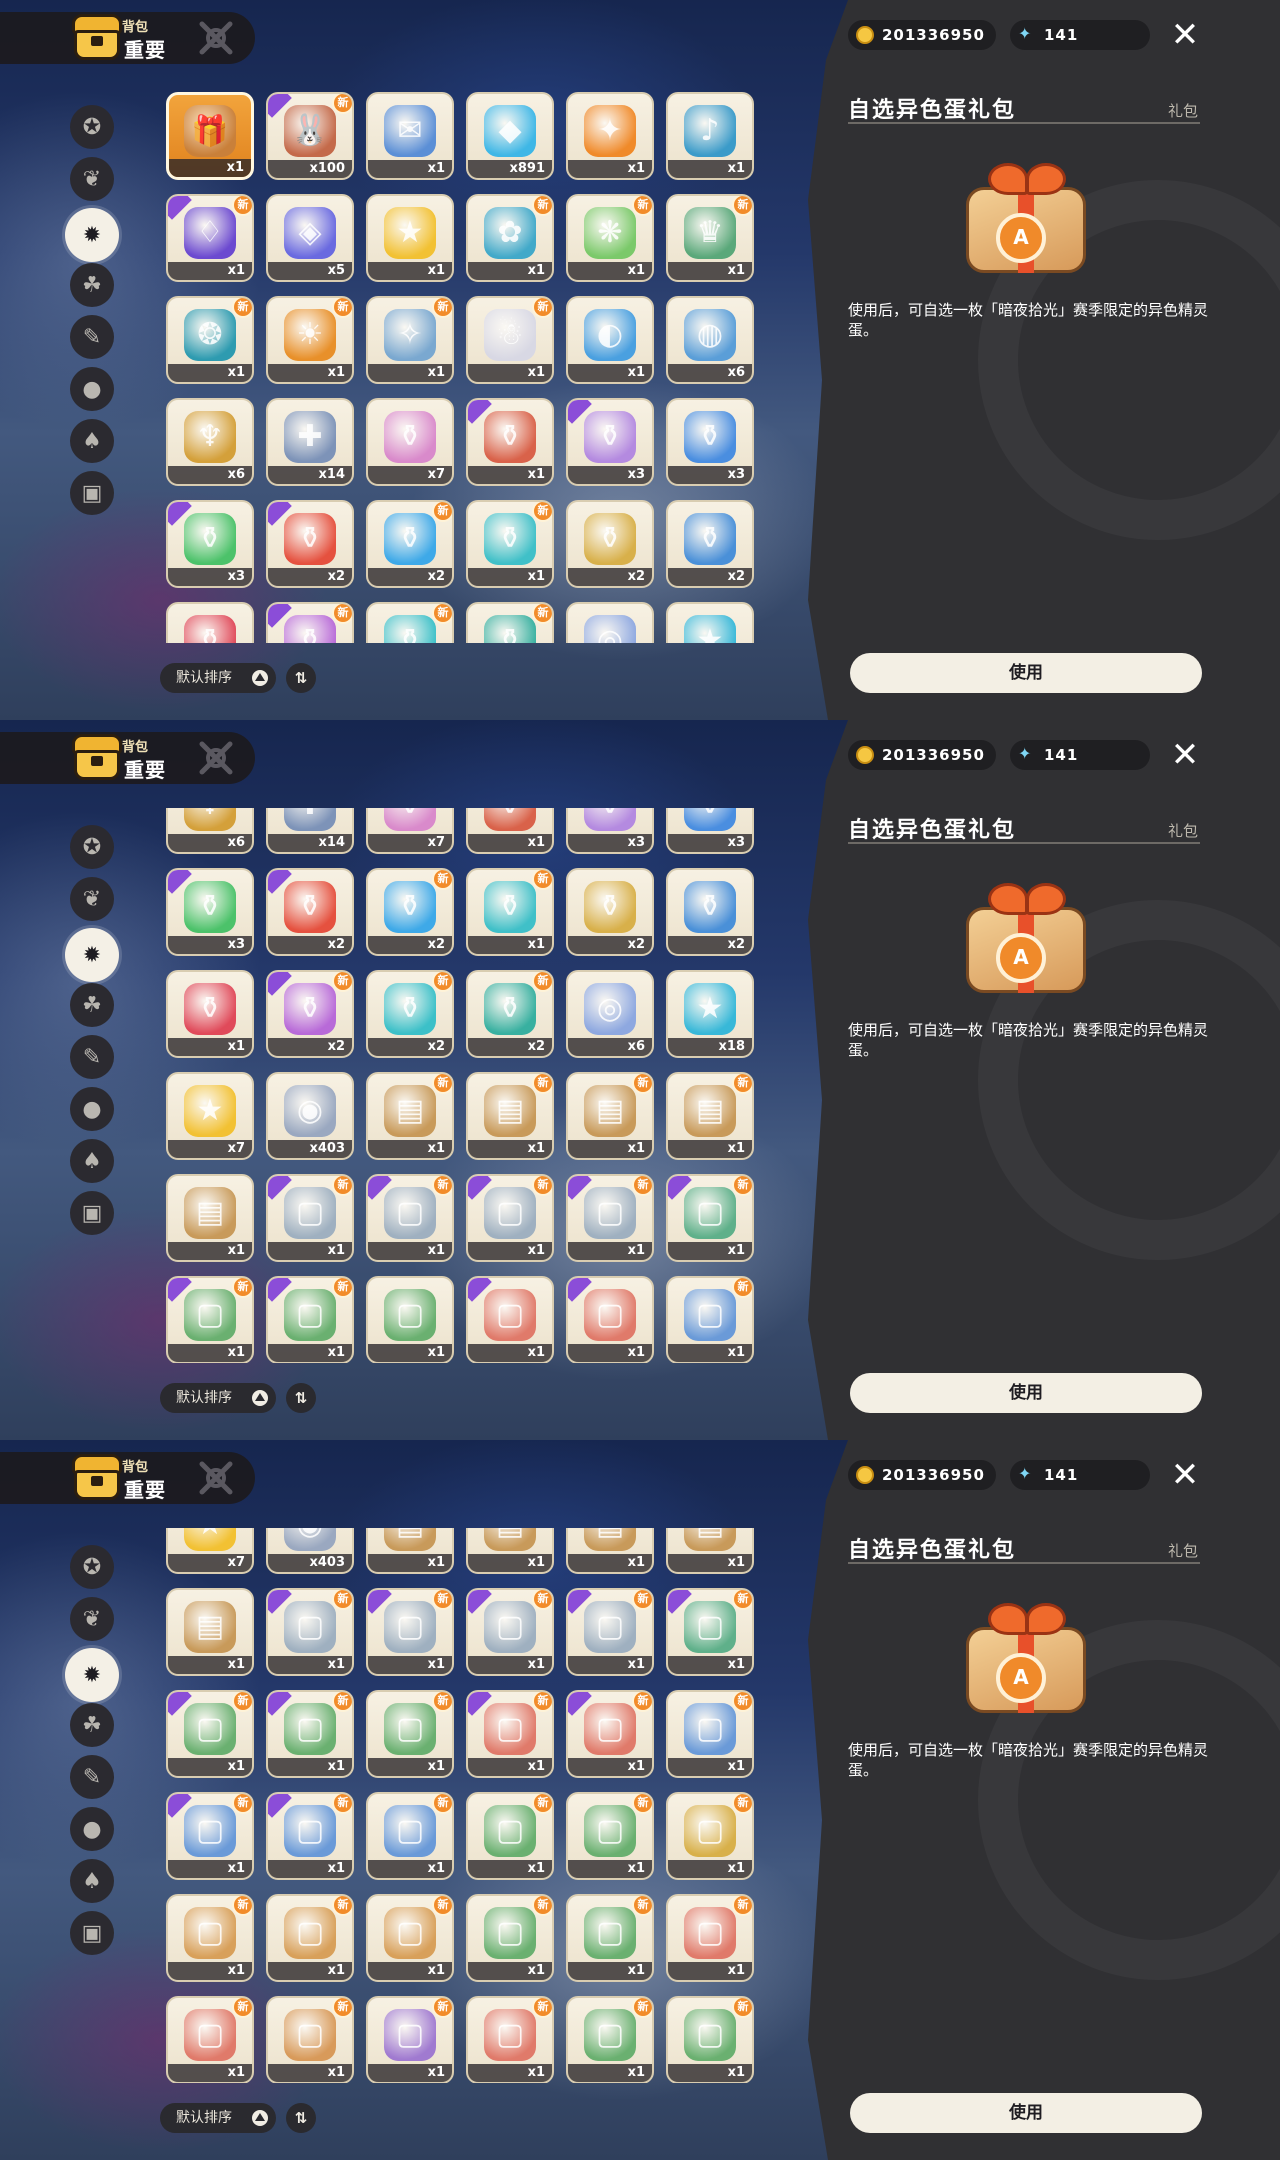 The image size is (1280, 2160). Describe the element at coordinates (210, 136) in the screenshot. I see `item-slot: 🎁 x1` at that location.